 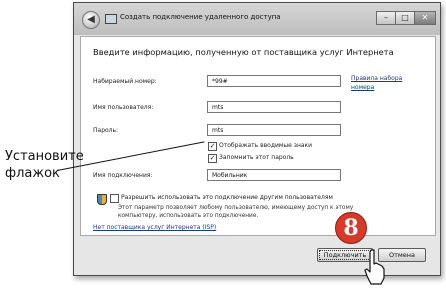 What do you see at coordinates (123, 175) in the screenshot?
I see `connection-name-label: Имя подключения:` at bounding box center [123, 175].